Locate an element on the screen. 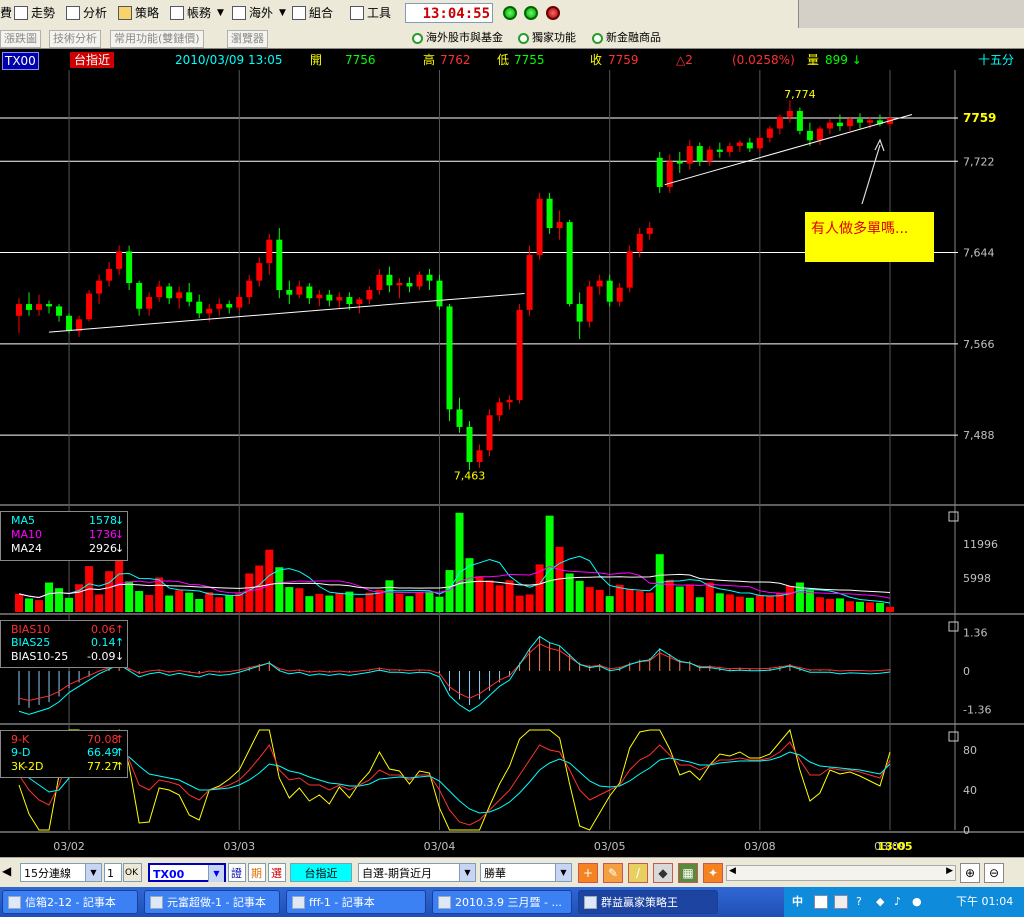  price-high-mark: 7,774 is located at coordinates (800, 94).